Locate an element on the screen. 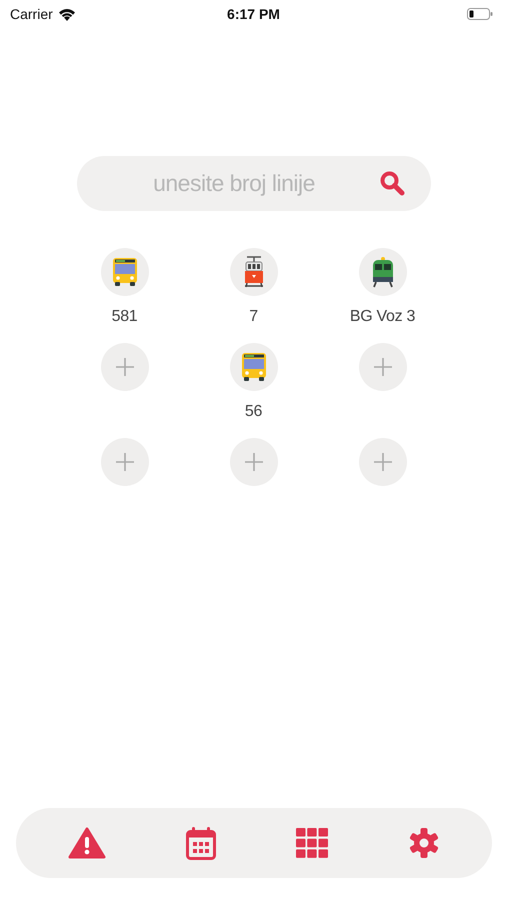  carrier-label: Carrier is located at coordinates (31, 14).